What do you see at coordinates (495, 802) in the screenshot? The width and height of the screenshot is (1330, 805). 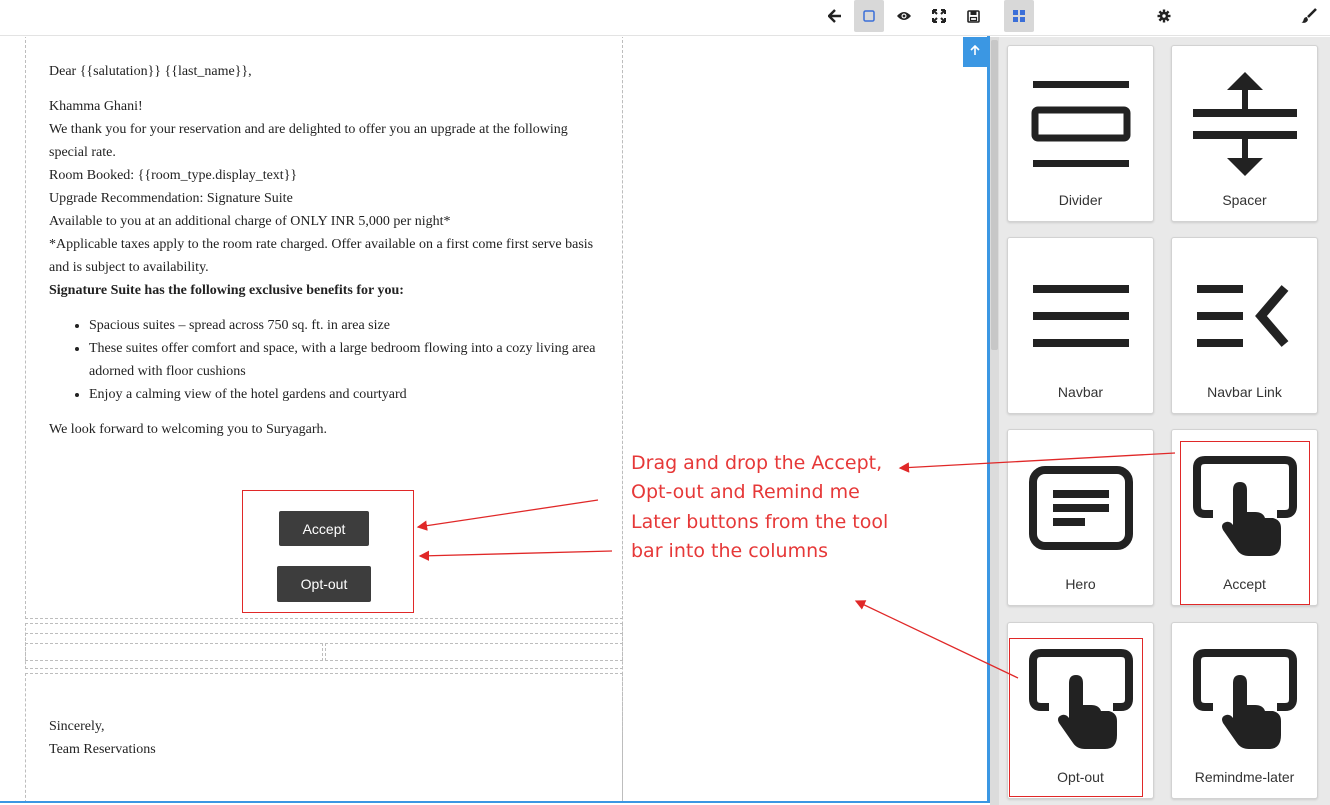 I see `canvas-bottom-border` at bounding box center [495, 802].